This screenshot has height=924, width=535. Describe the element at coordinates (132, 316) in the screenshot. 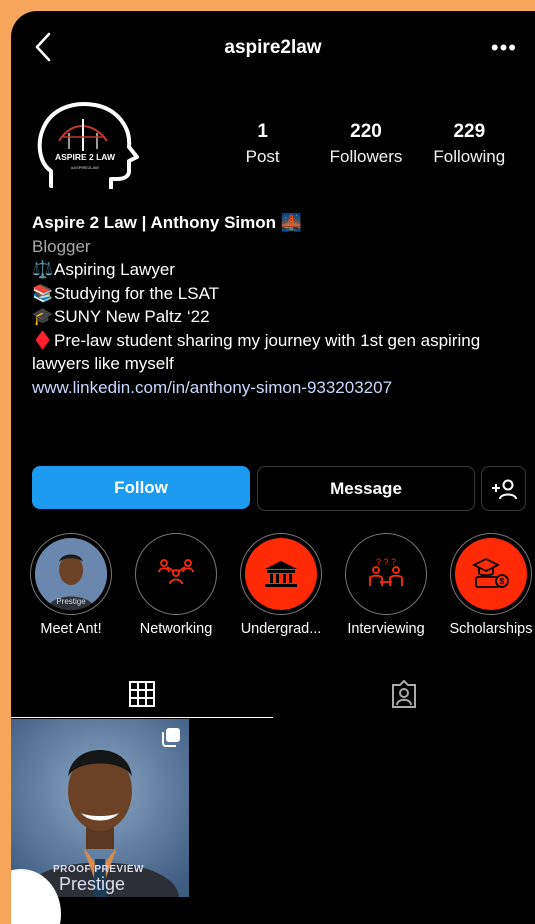

I see `bio-line-text: SUNY New Paltz ‘22` at that location.